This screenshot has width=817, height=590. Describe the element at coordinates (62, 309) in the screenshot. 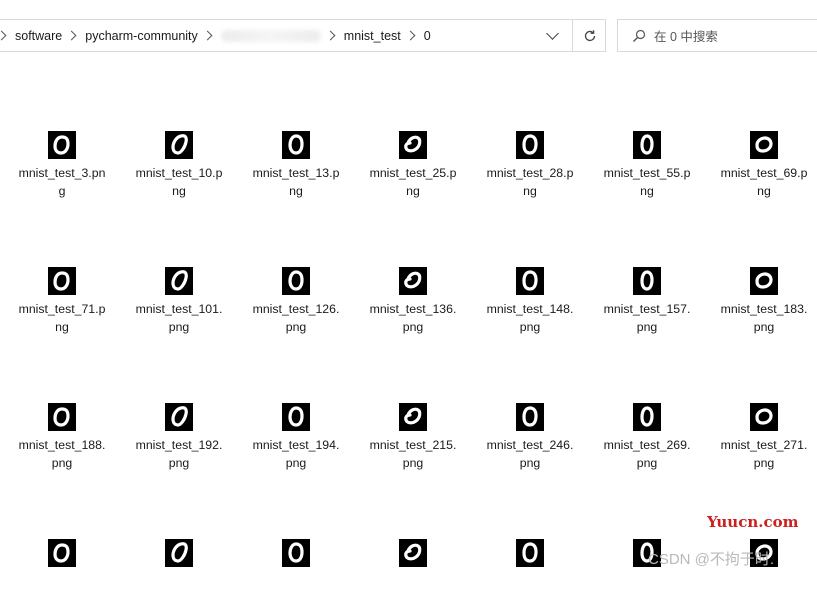

I see `file-name-line1: mnist_test_71.p` at that location.